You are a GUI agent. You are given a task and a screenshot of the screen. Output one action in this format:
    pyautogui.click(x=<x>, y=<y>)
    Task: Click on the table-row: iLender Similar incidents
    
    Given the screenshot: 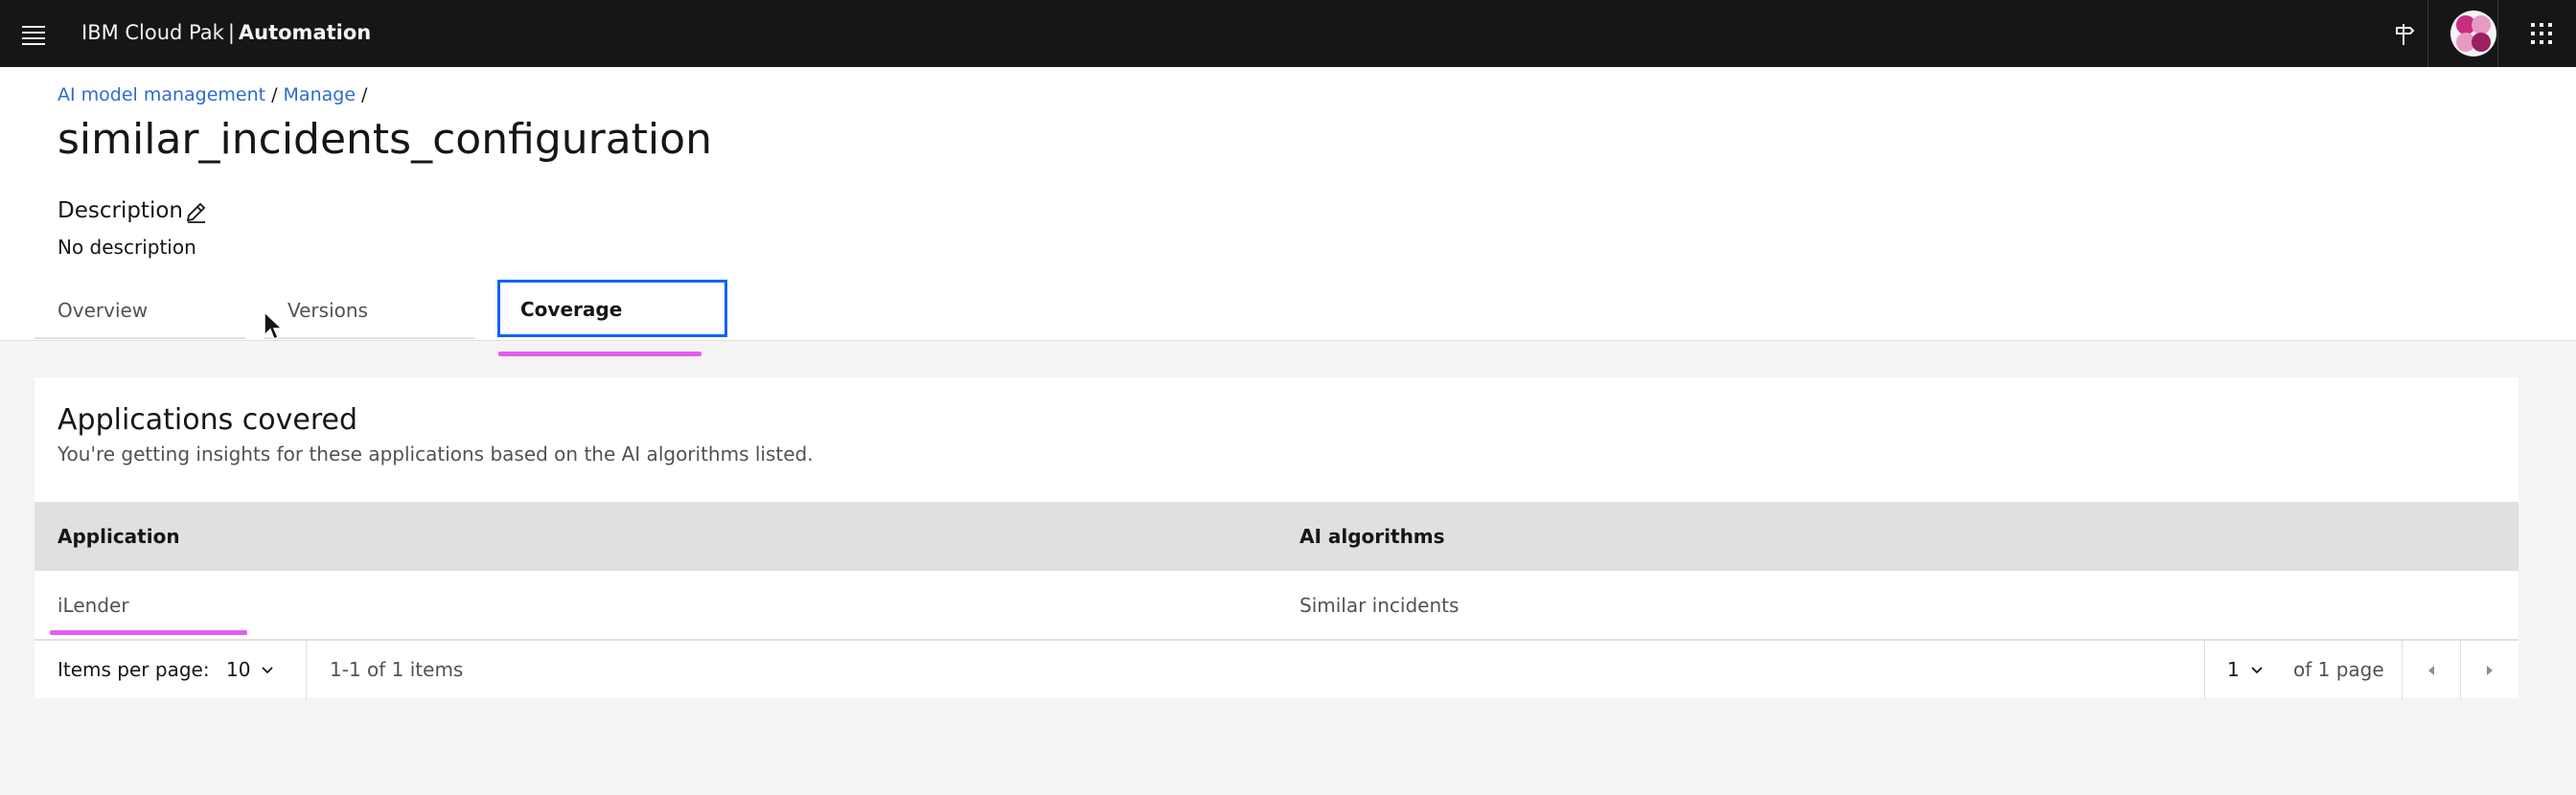 What is the action you would take?
    pyautogui.click(x=1276, y=605)
    